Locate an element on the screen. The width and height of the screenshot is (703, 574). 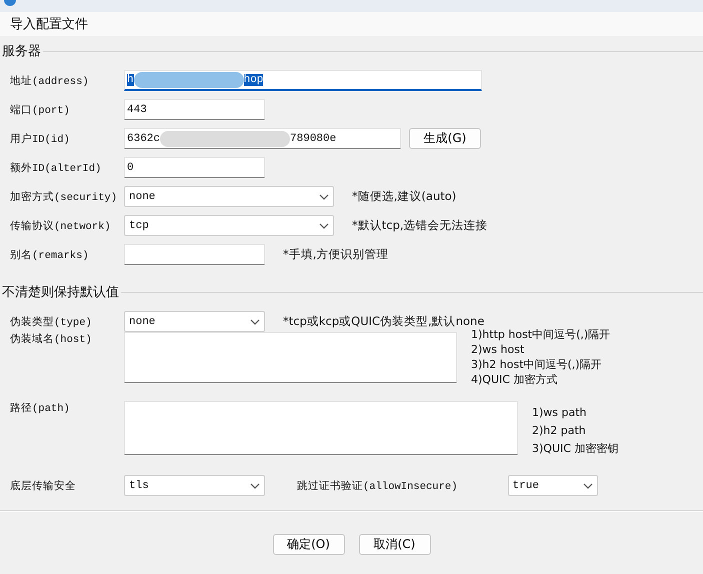
cancel-button: 取消(C) is located at coordinates (394, 544).